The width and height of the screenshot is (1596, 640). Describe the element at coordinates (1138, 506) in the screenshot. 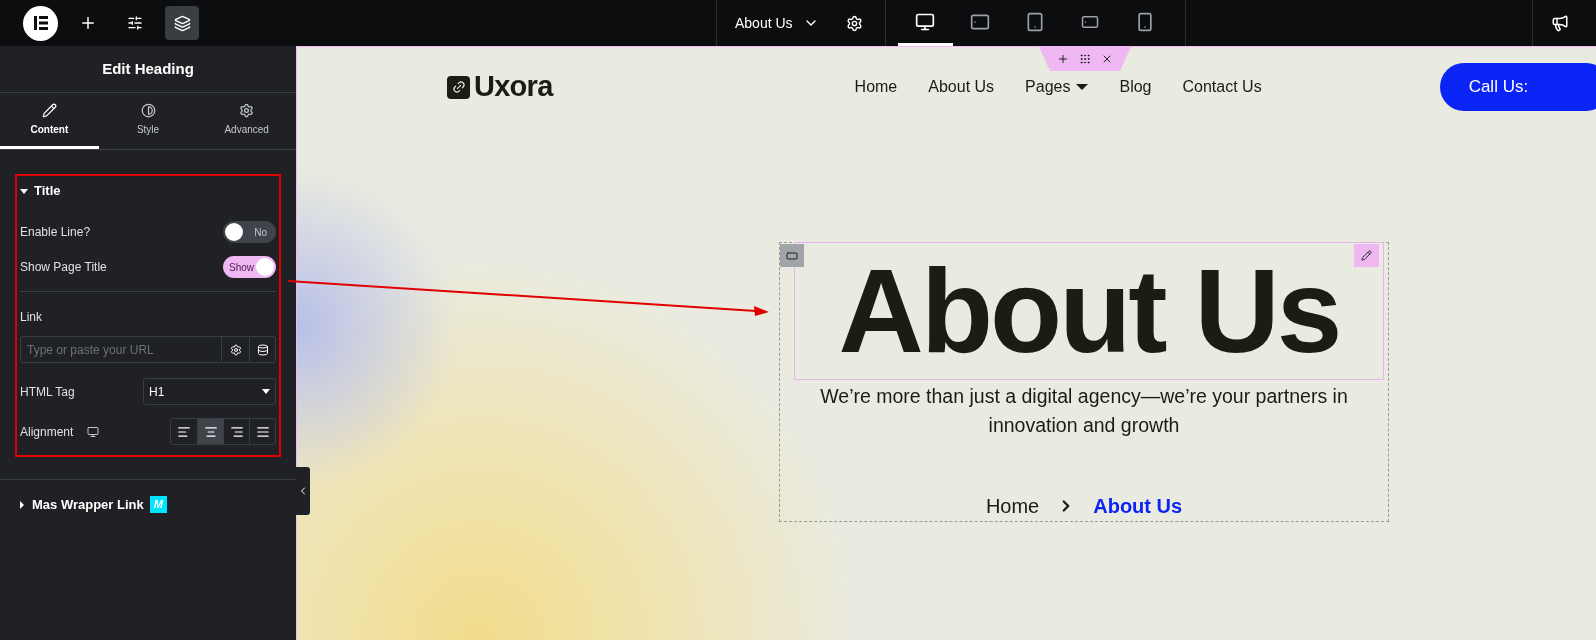

I see `breadcrumb-link: About Us` at that location.